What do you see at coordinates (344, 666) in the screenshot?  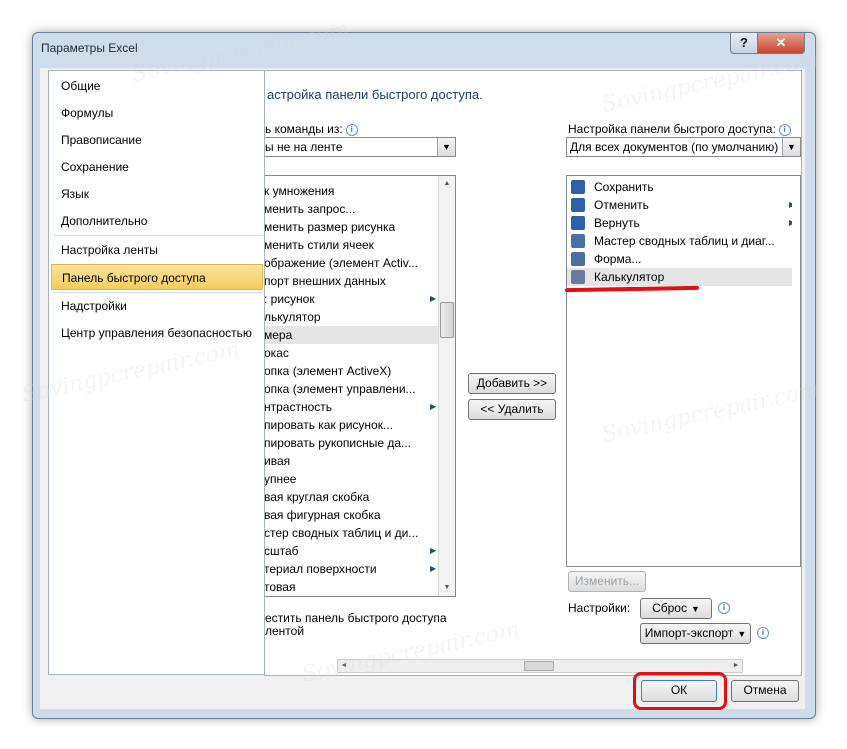 I see `scroll-left-icon: ◄` at bounding box center [344, 666].